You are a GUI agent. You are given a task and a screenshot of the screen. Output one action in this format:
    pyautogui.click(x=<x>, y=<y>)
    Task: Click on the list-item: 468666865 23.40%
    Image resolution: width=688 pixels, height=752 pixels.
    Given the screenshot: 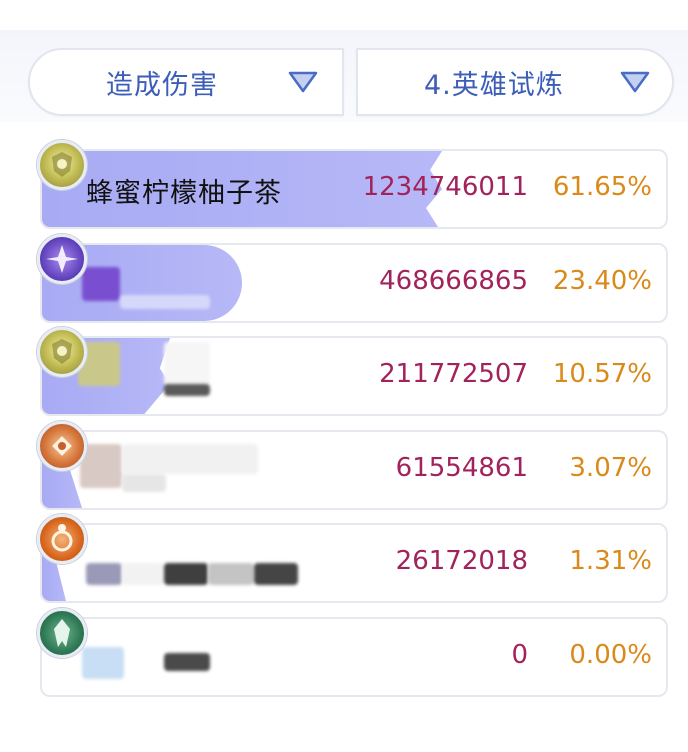 What is the action you would take?
    pyautogui.click(x=354, y=283)
    